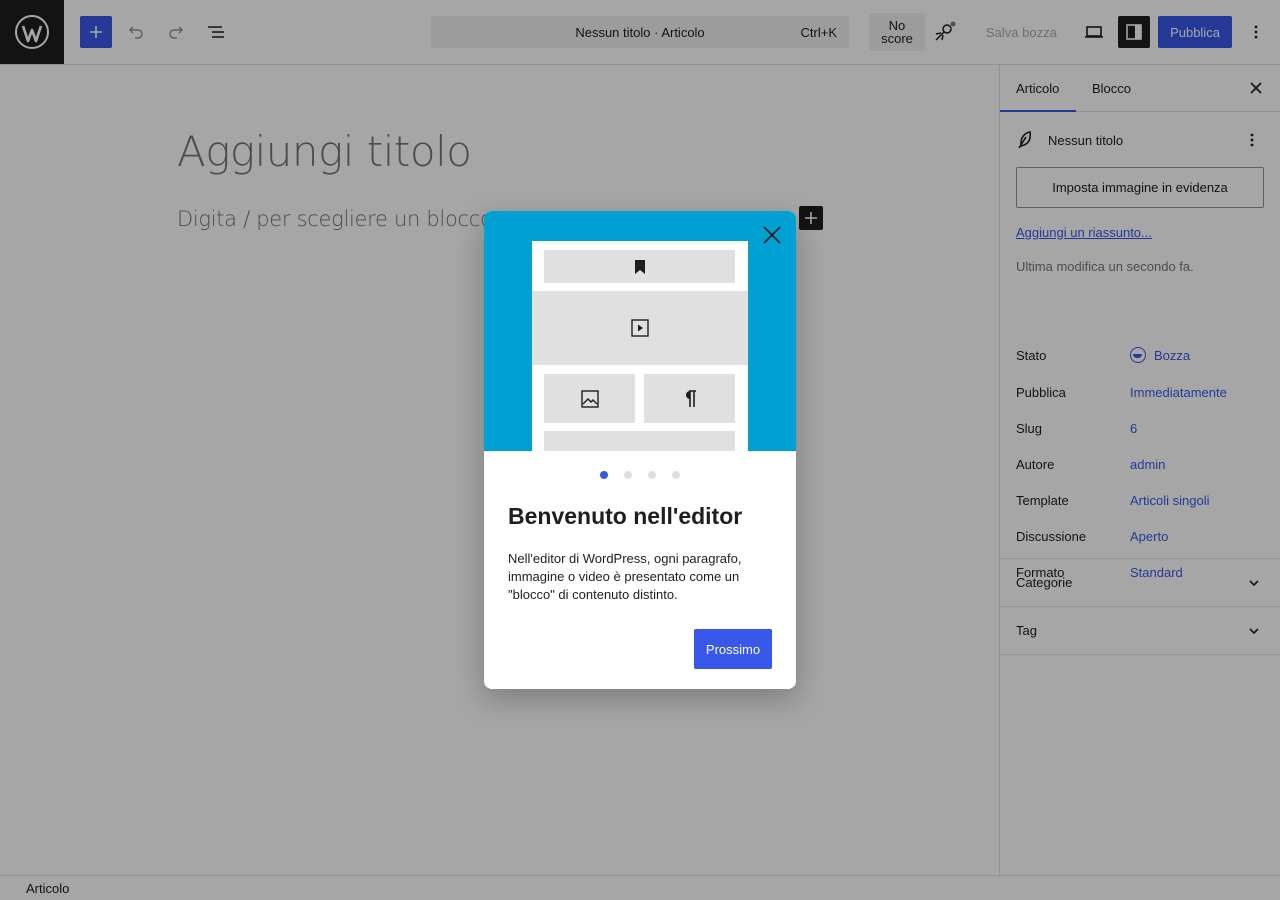  I want to click on close-modal-button, so click(772, 235).